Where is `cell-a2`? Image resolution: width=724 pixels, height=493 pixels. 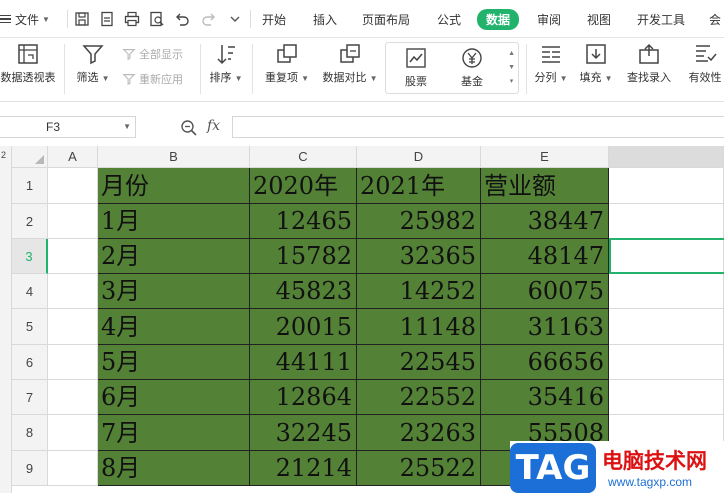
cell-a2 is located at coordinates (73, 221).